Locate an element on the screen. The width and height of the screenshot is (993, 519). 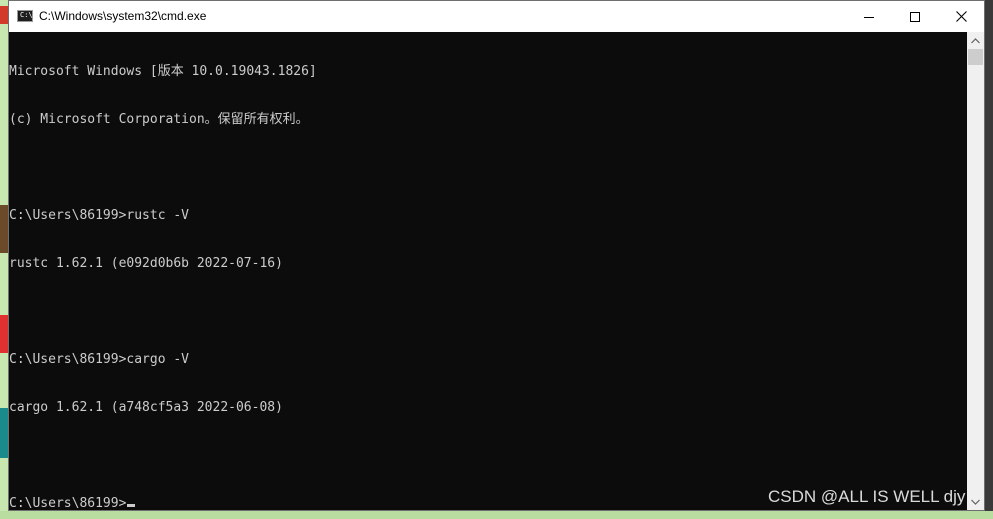
console-line: C:\Users\86199>rustc -V is located at coordinates (99, 215).